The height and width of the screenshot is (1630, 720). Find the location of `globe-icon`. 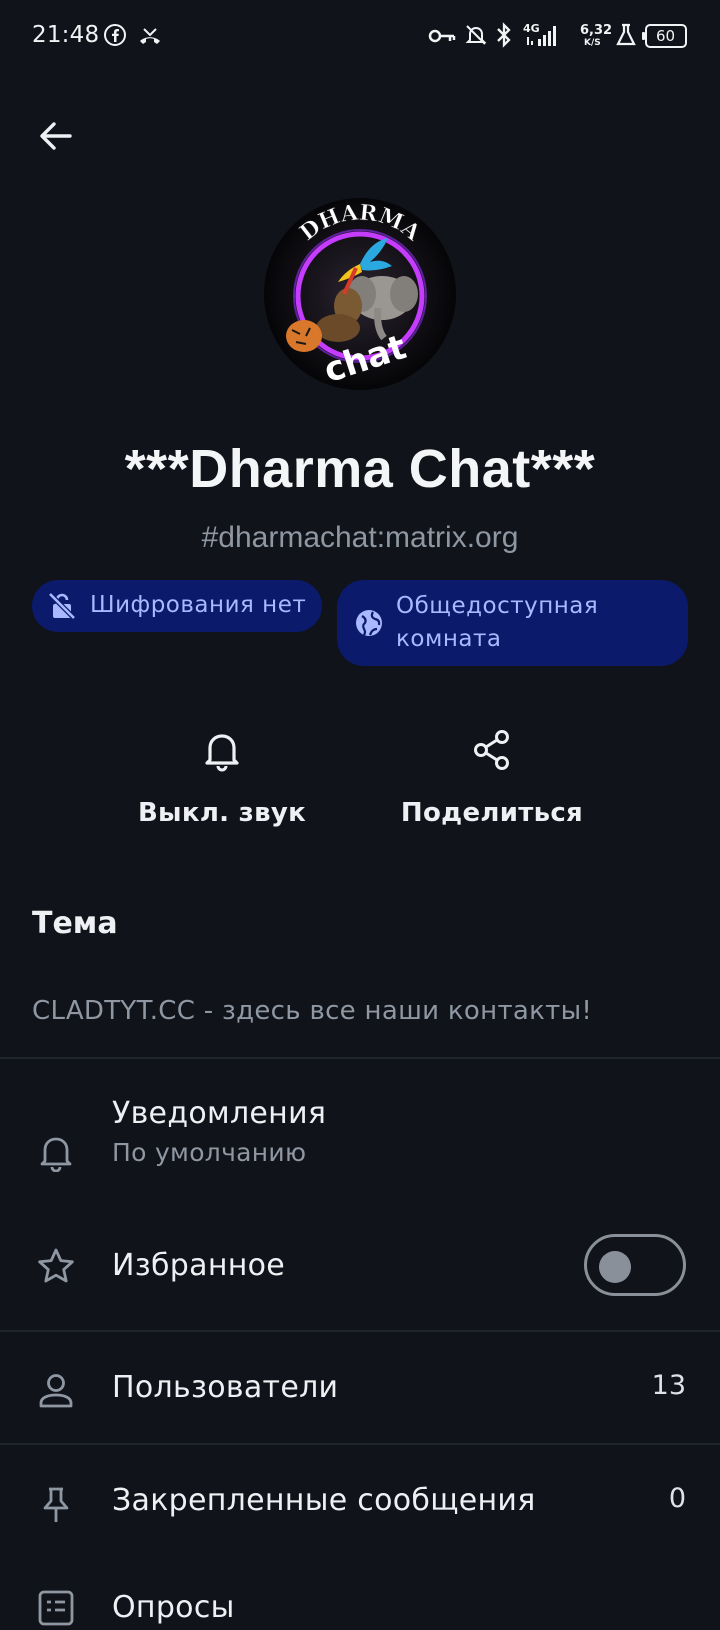

globe-icon is located at coordinates (369, 626).